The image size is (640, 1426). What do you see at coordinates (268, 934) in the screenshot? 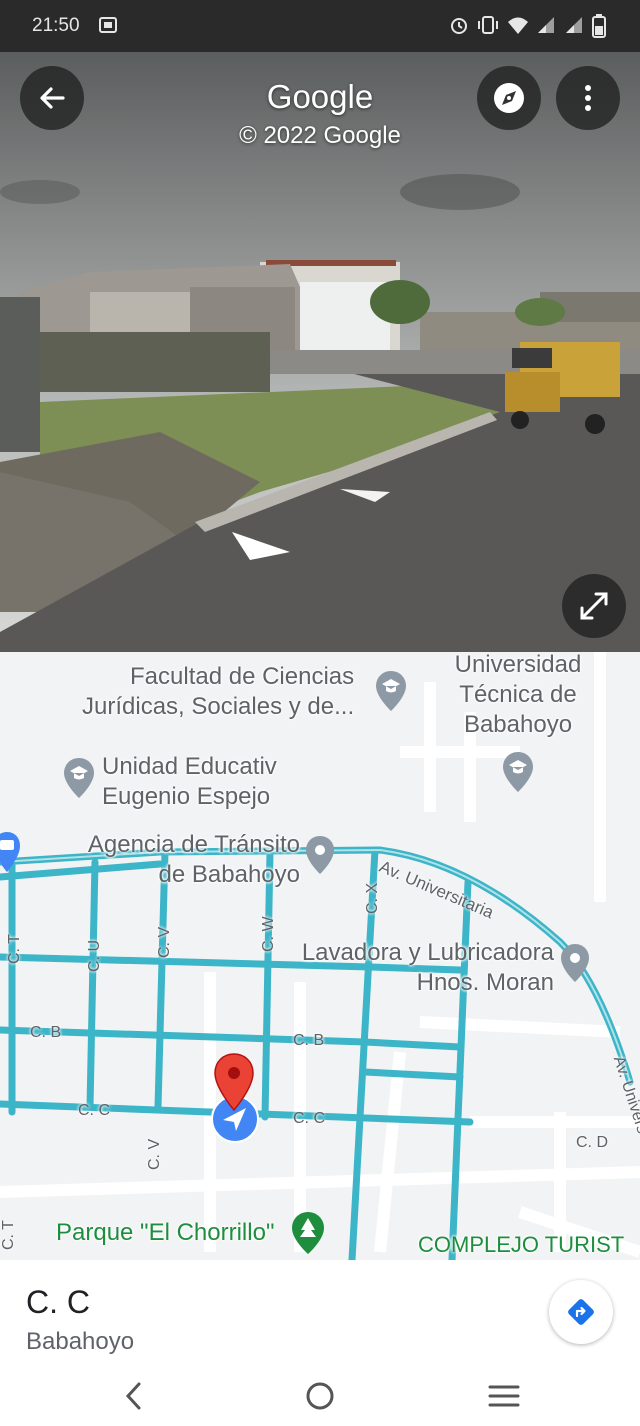
I see `street-label: C. W` at bounding box center [268, 934].